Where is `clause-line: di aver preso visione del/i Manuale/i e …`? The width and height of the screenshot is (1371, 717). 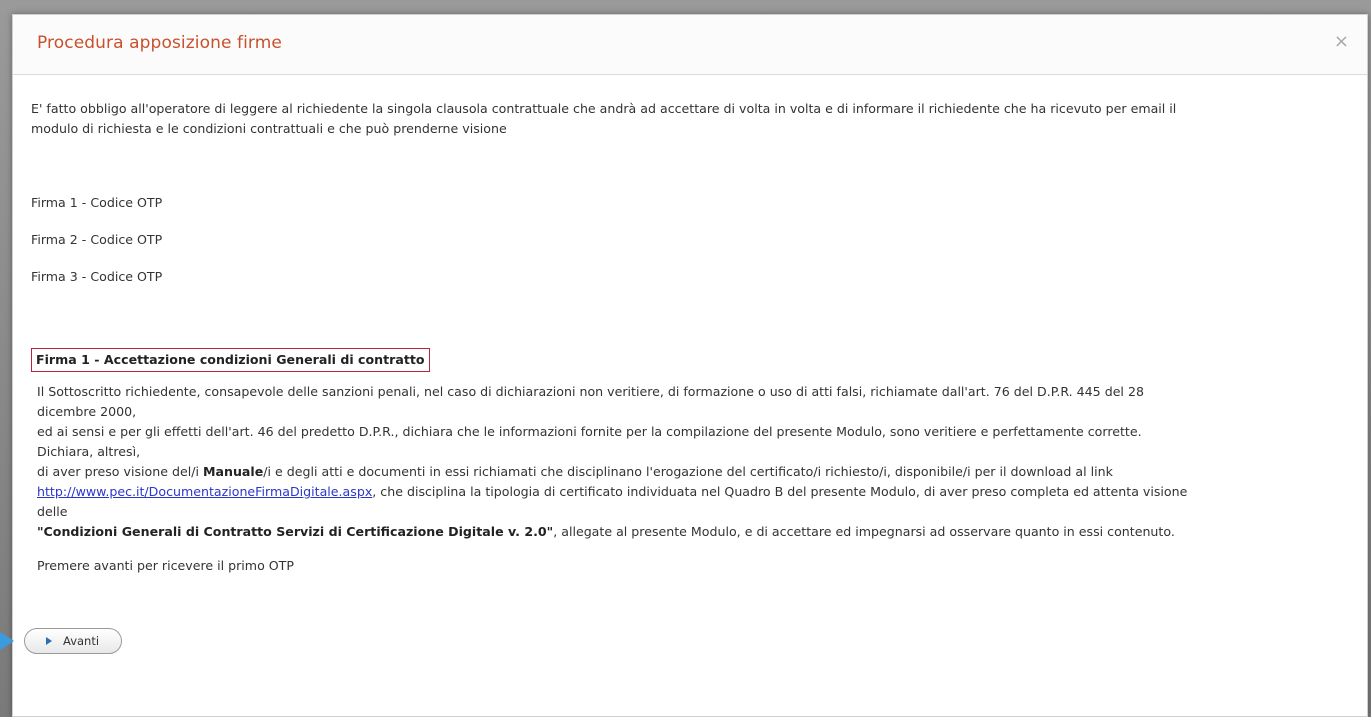 clause-line: di aver preso visione del/i Manuale/i e … is located at coordinates (696, 472).